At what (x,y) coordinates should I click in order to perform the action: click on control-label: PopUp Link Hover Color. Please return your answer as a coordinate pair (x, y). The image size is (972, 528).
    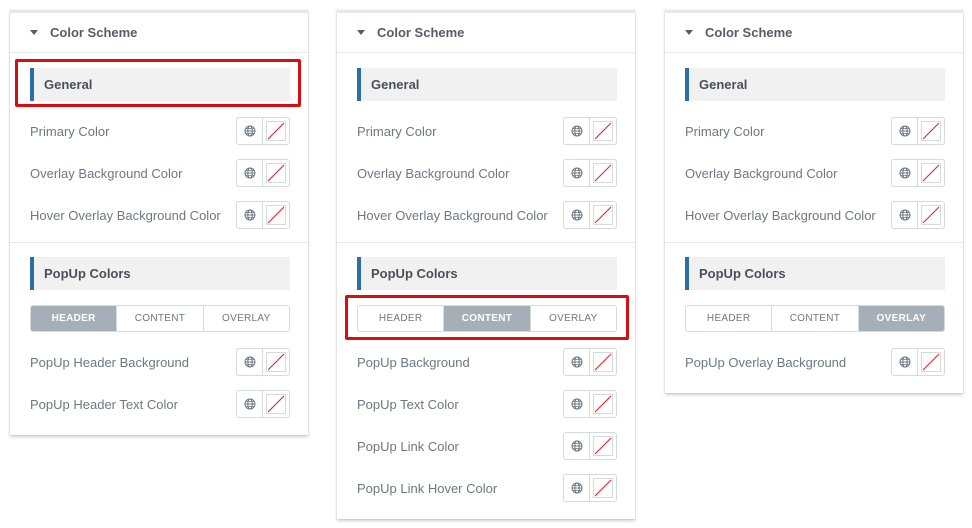
    Looking at the image, I should click on (427, 488).